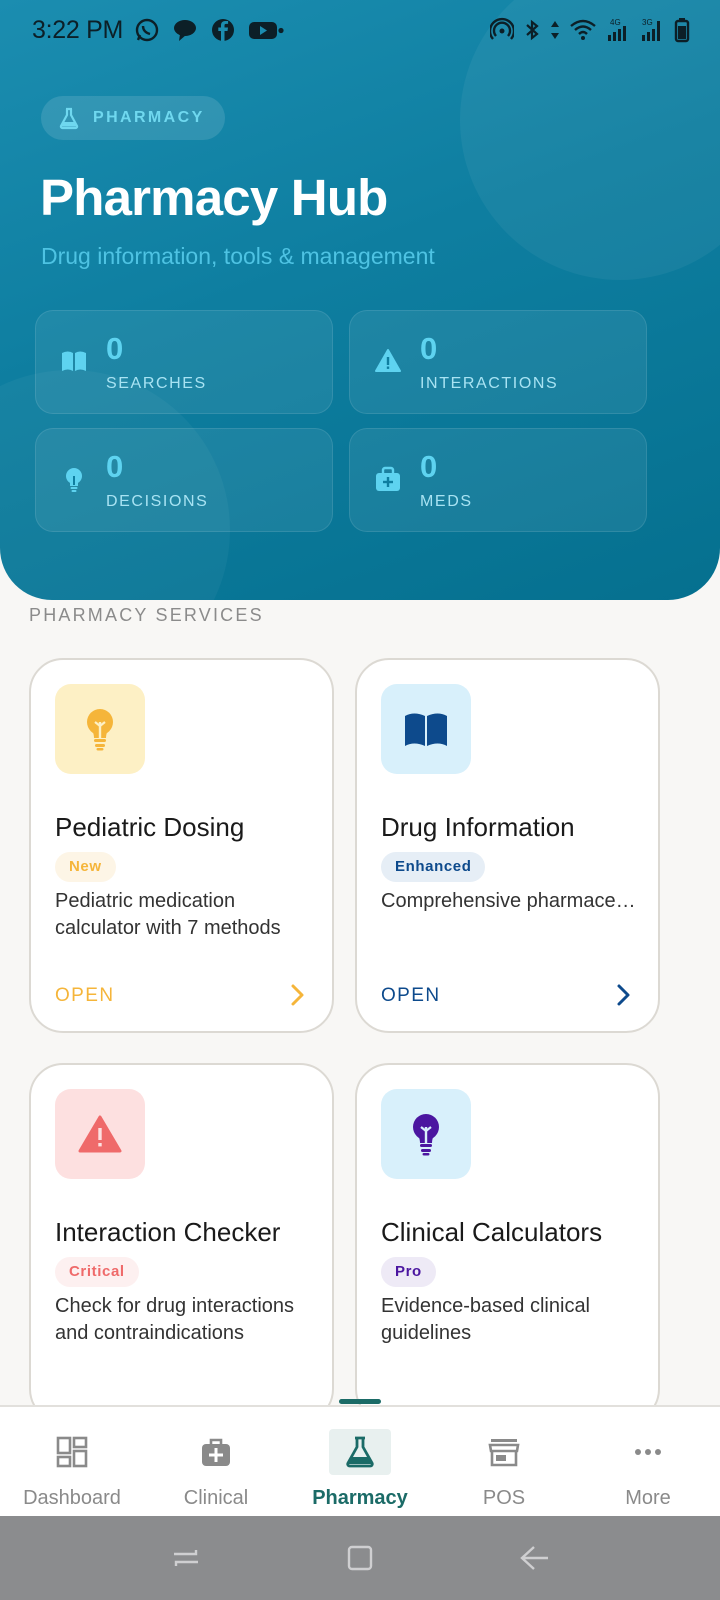  What do you see at coordinates (72, 1498) in the screenshot?
I see `nav-label: Dashboard` at bounding box center [72, 1498].